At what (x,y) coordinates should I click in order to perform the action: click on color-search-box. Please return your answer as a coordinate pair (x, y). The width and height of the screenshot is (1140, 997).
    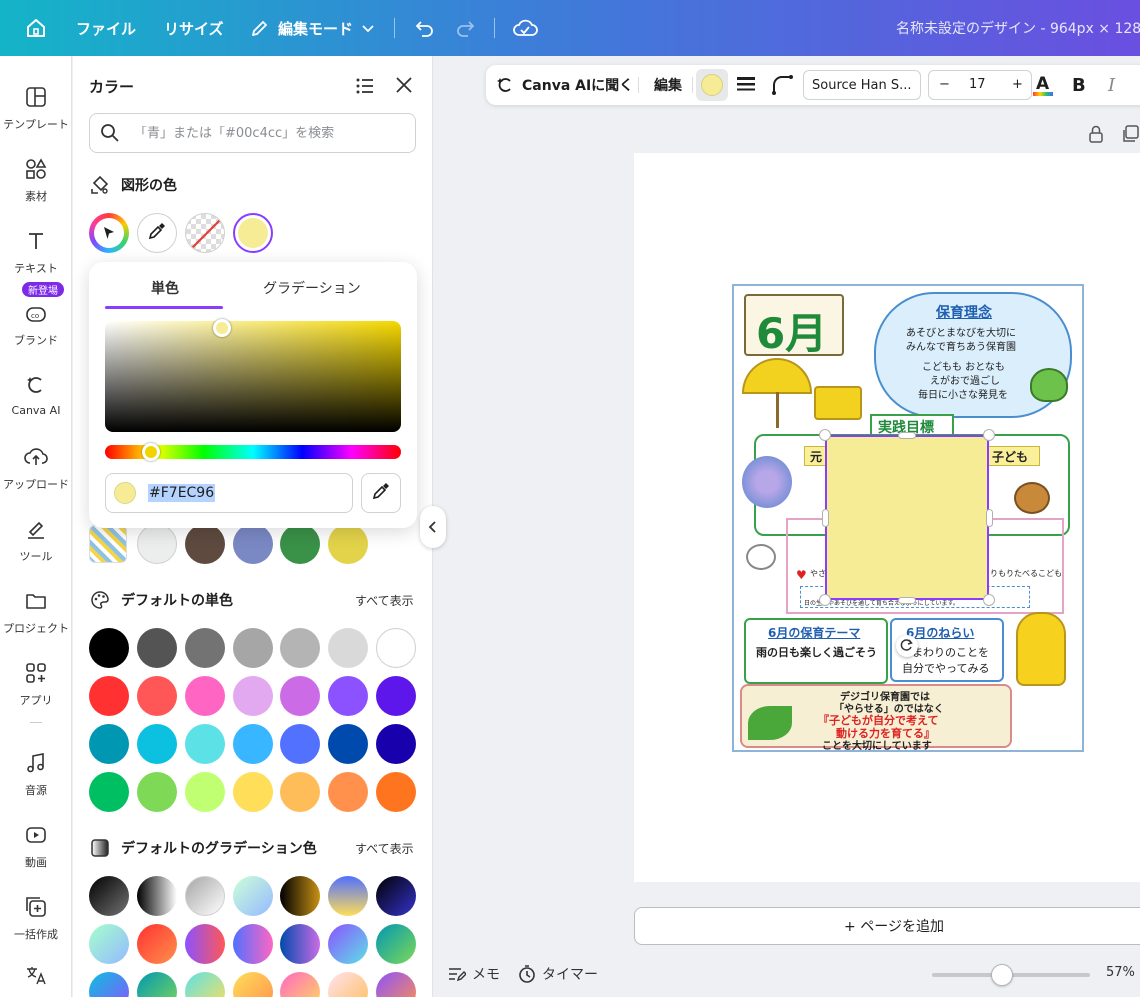
    Looking at the image, I should click on (252, 133).